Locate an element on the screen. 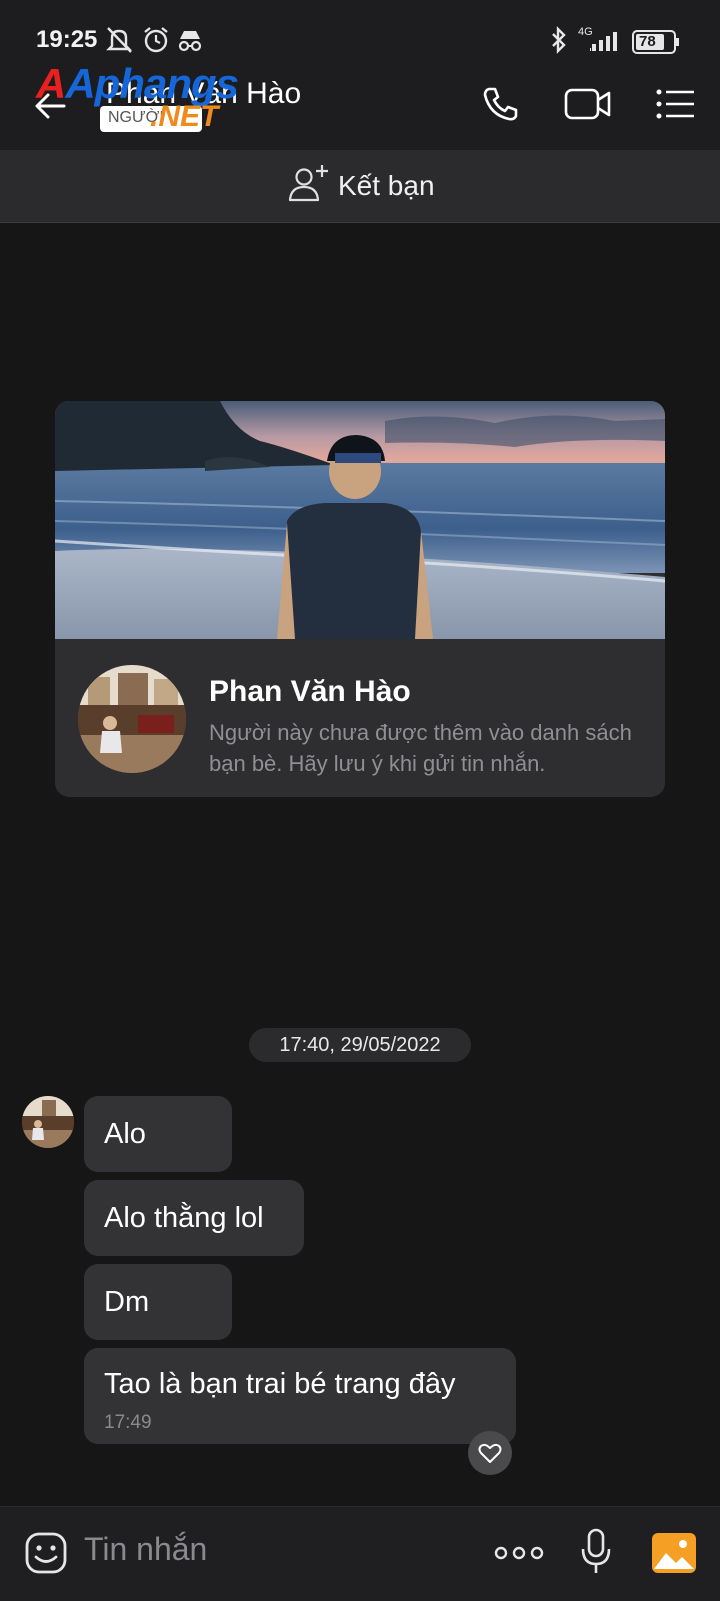  message-text: Alo thằng lol is located at coordinates (184, 1218).